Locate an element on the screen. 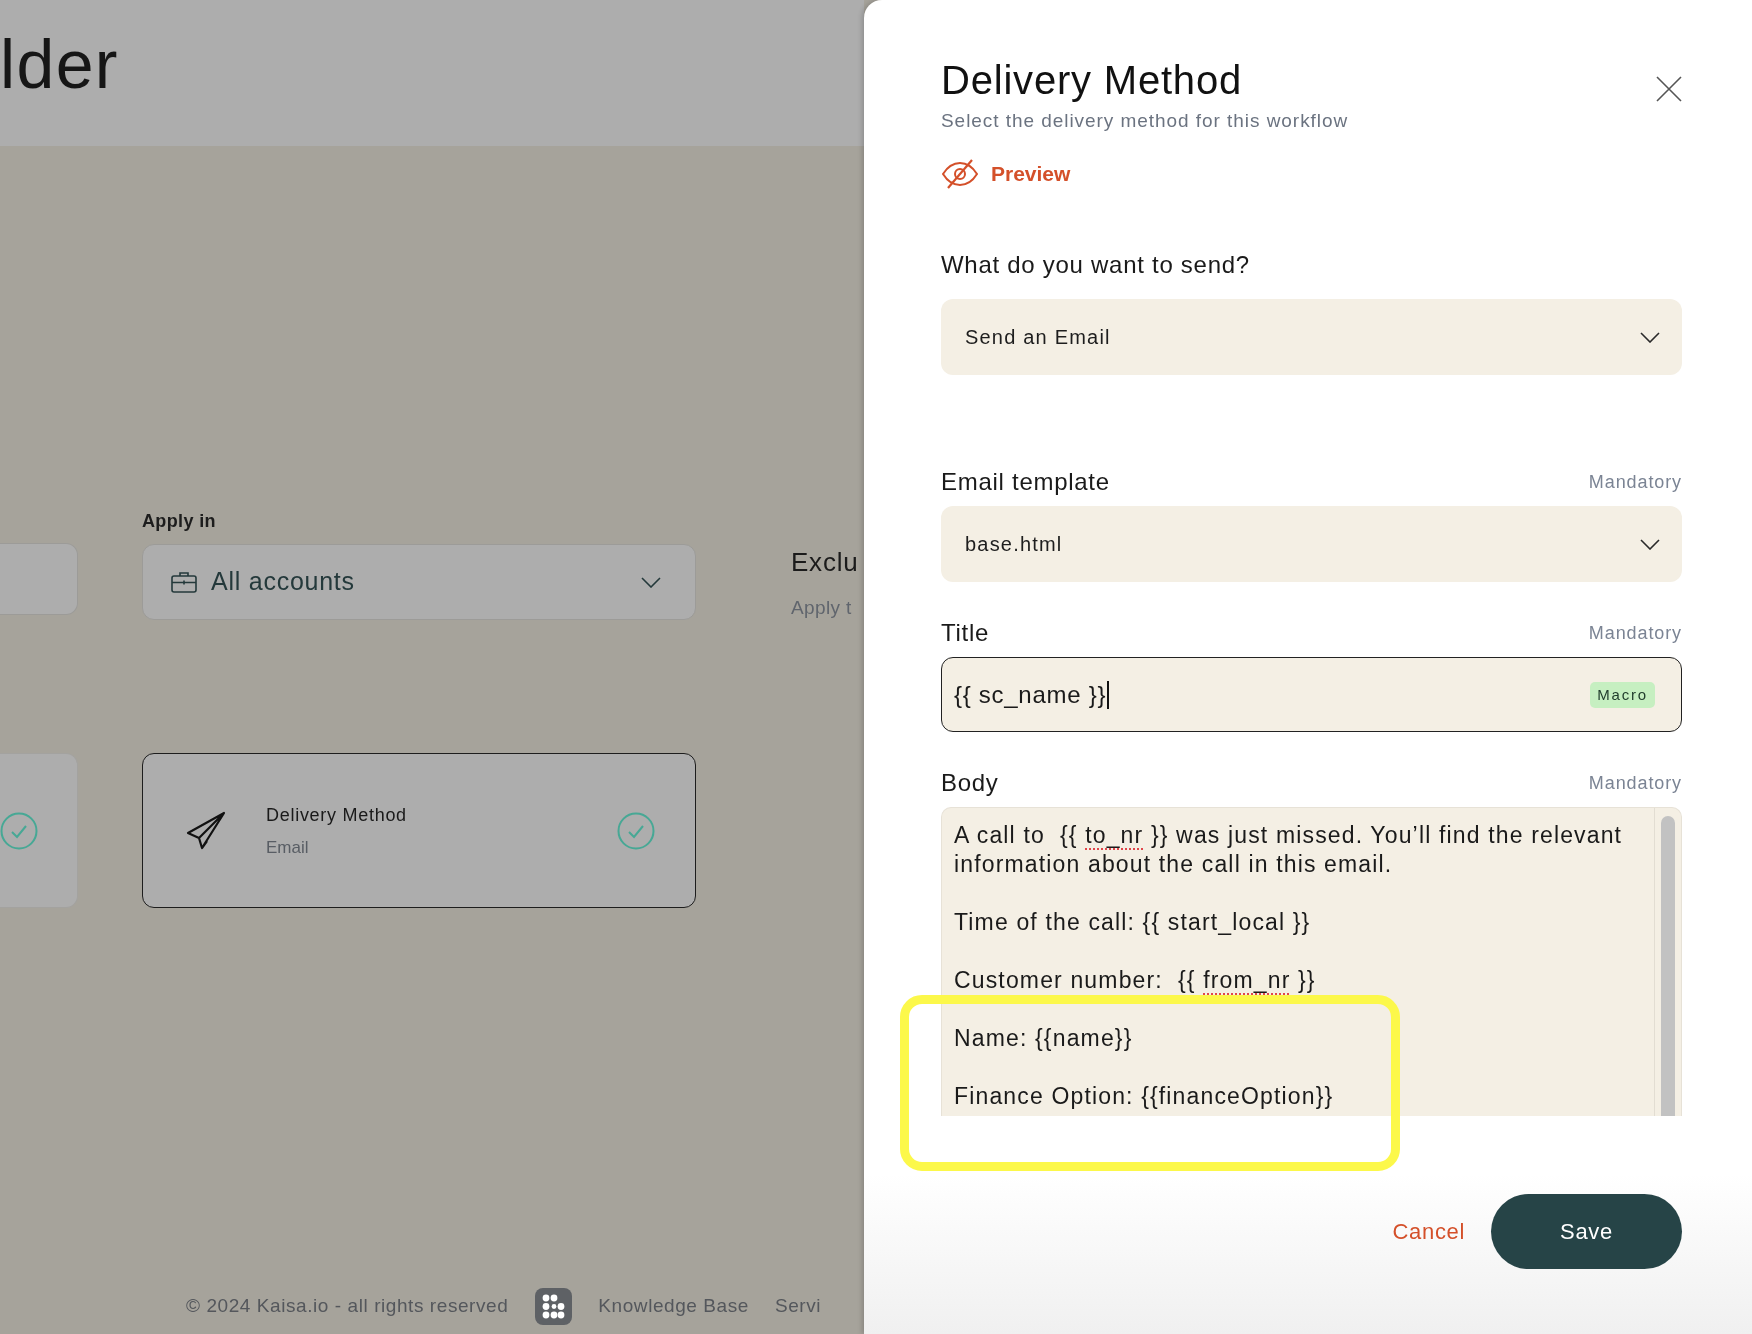 The height and width of the screenshot is (1334, 1752). body-paragraph: Name: {{name}} is located at coordinates (1044, 1038).